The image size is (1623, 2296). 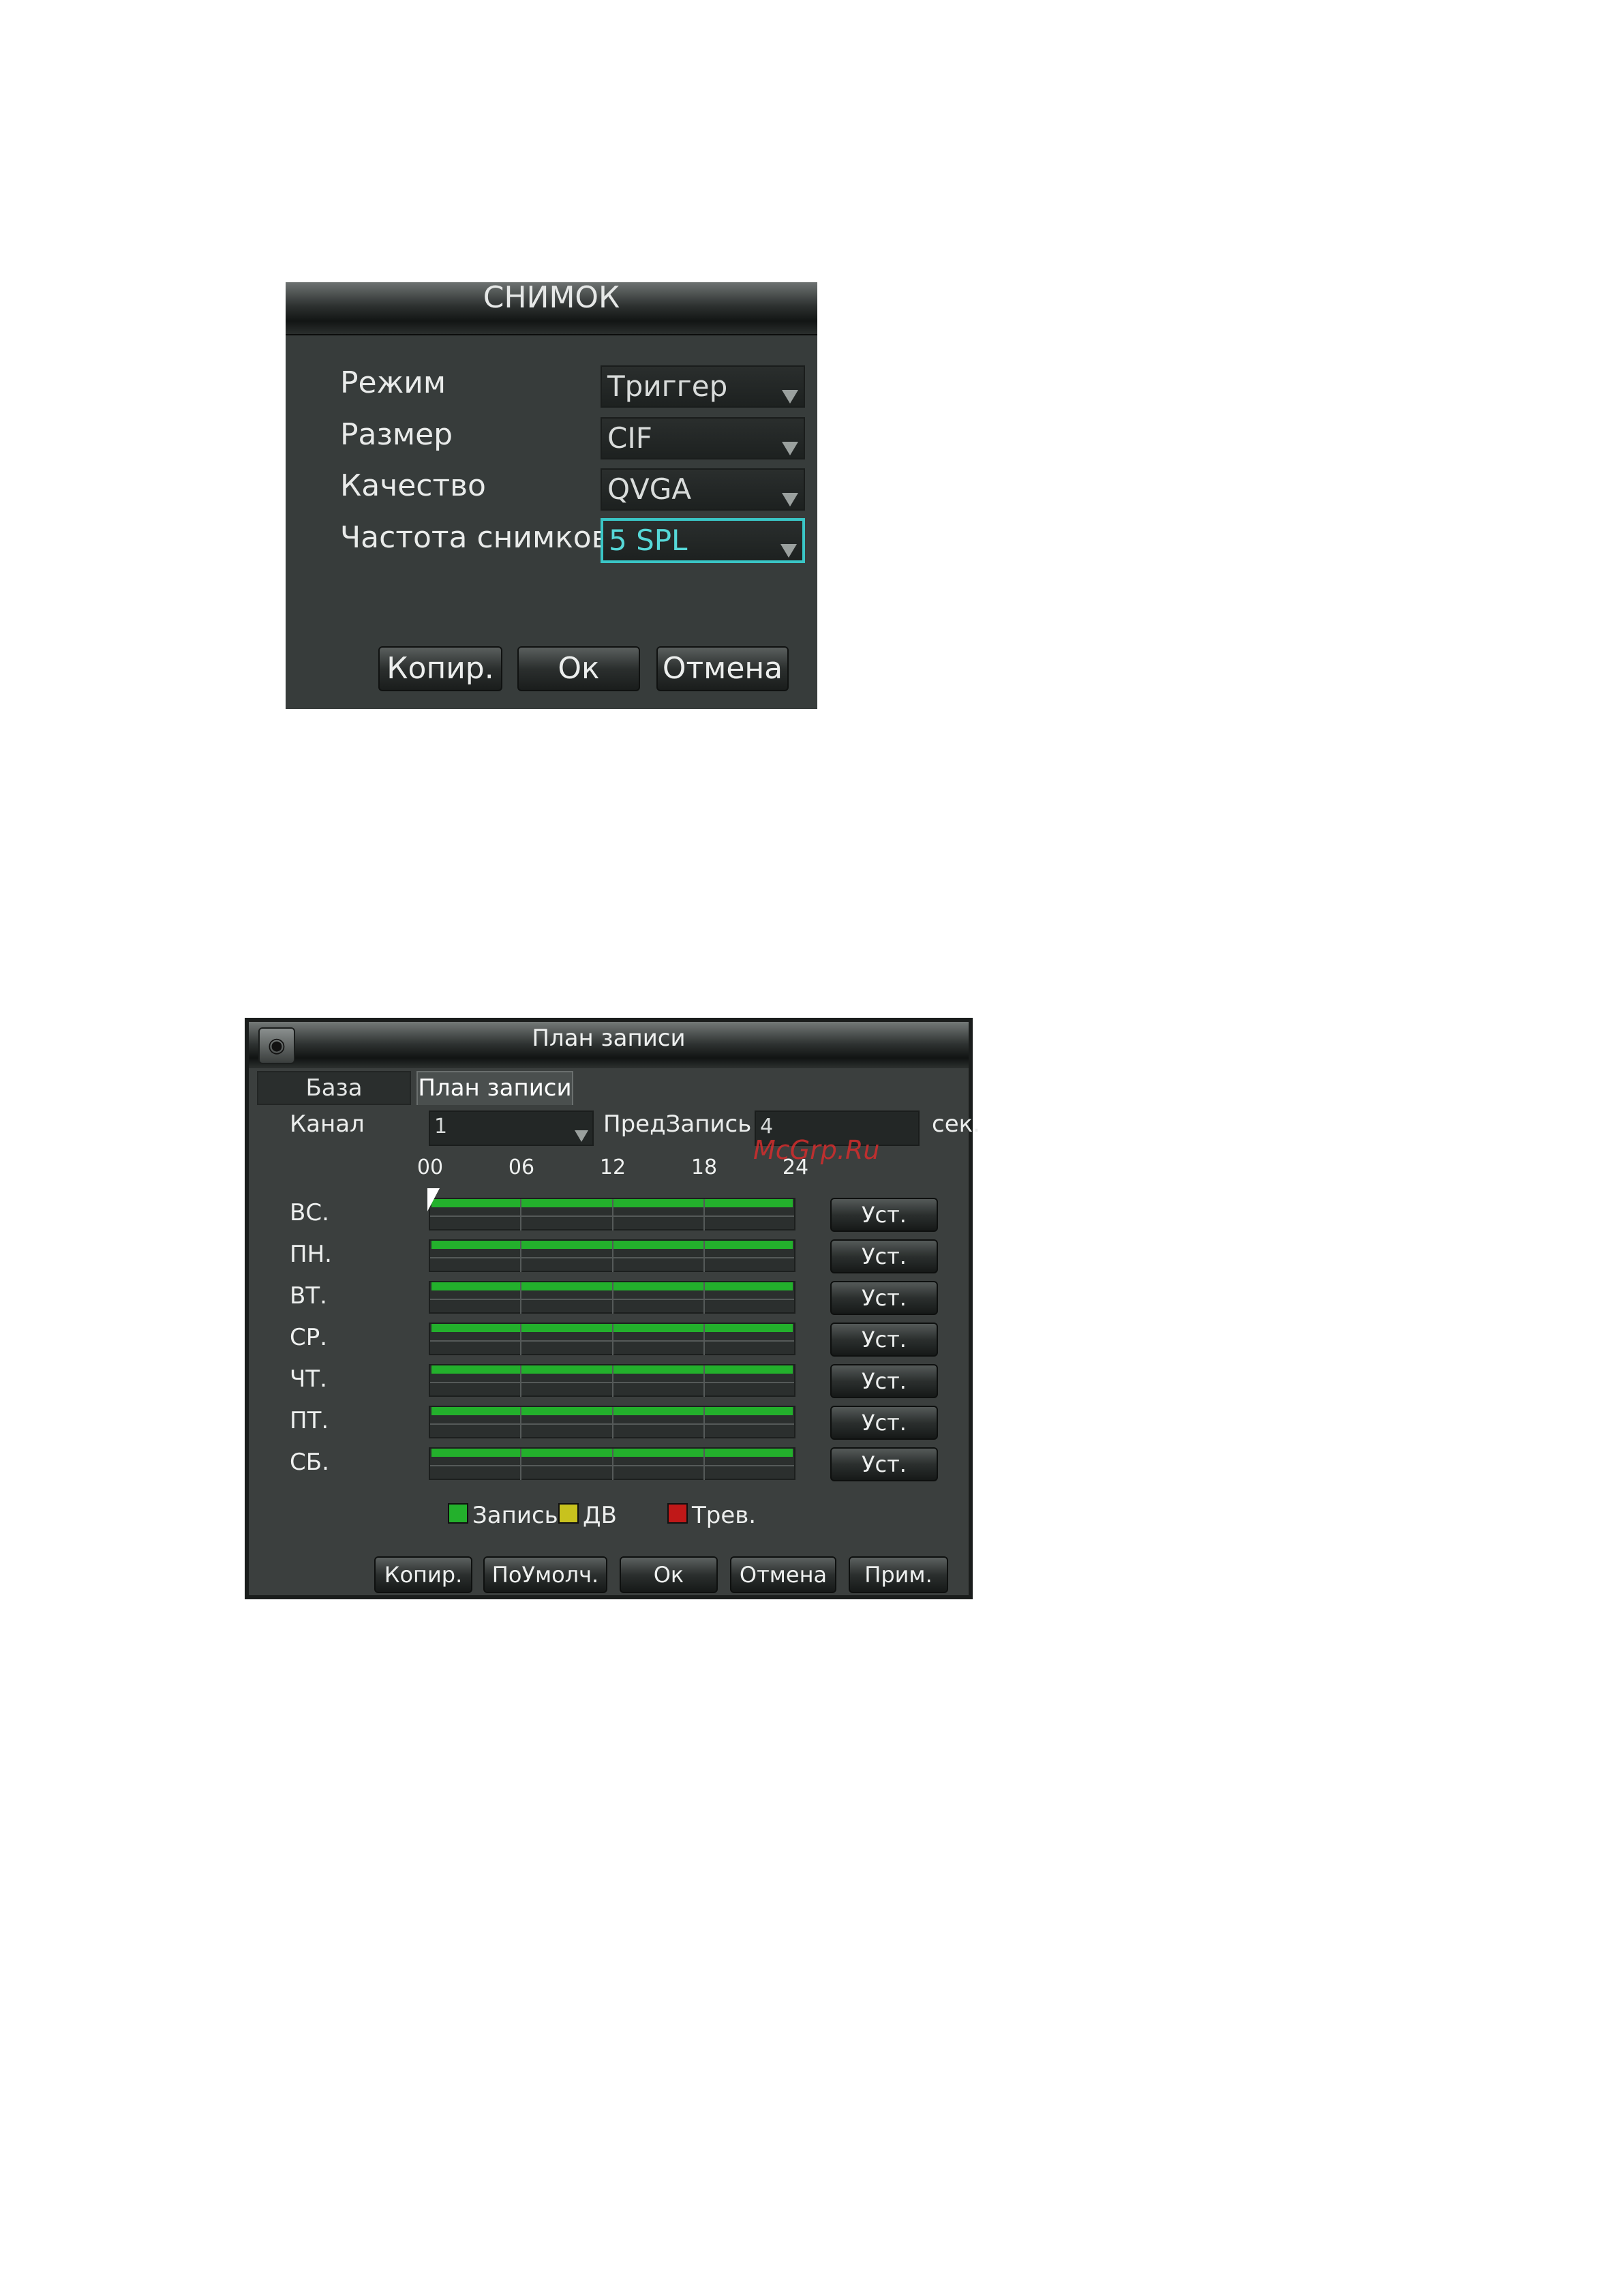 I want to click on prerecord-unit: сек., so click(x=956, y=1124).